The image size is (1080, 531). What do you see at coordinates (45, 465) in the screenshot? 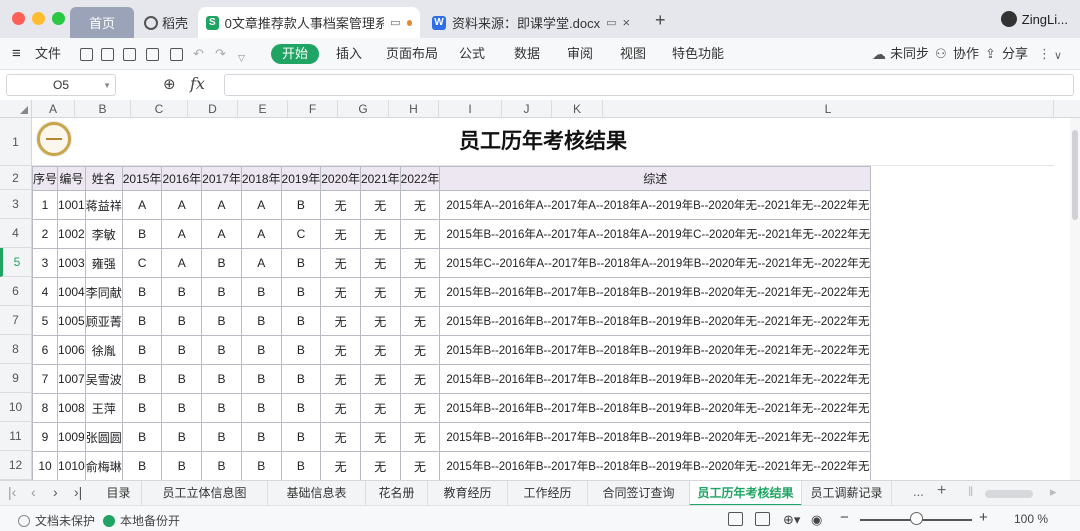
I see `table-cell: 10` at bounding box center [45, 465].